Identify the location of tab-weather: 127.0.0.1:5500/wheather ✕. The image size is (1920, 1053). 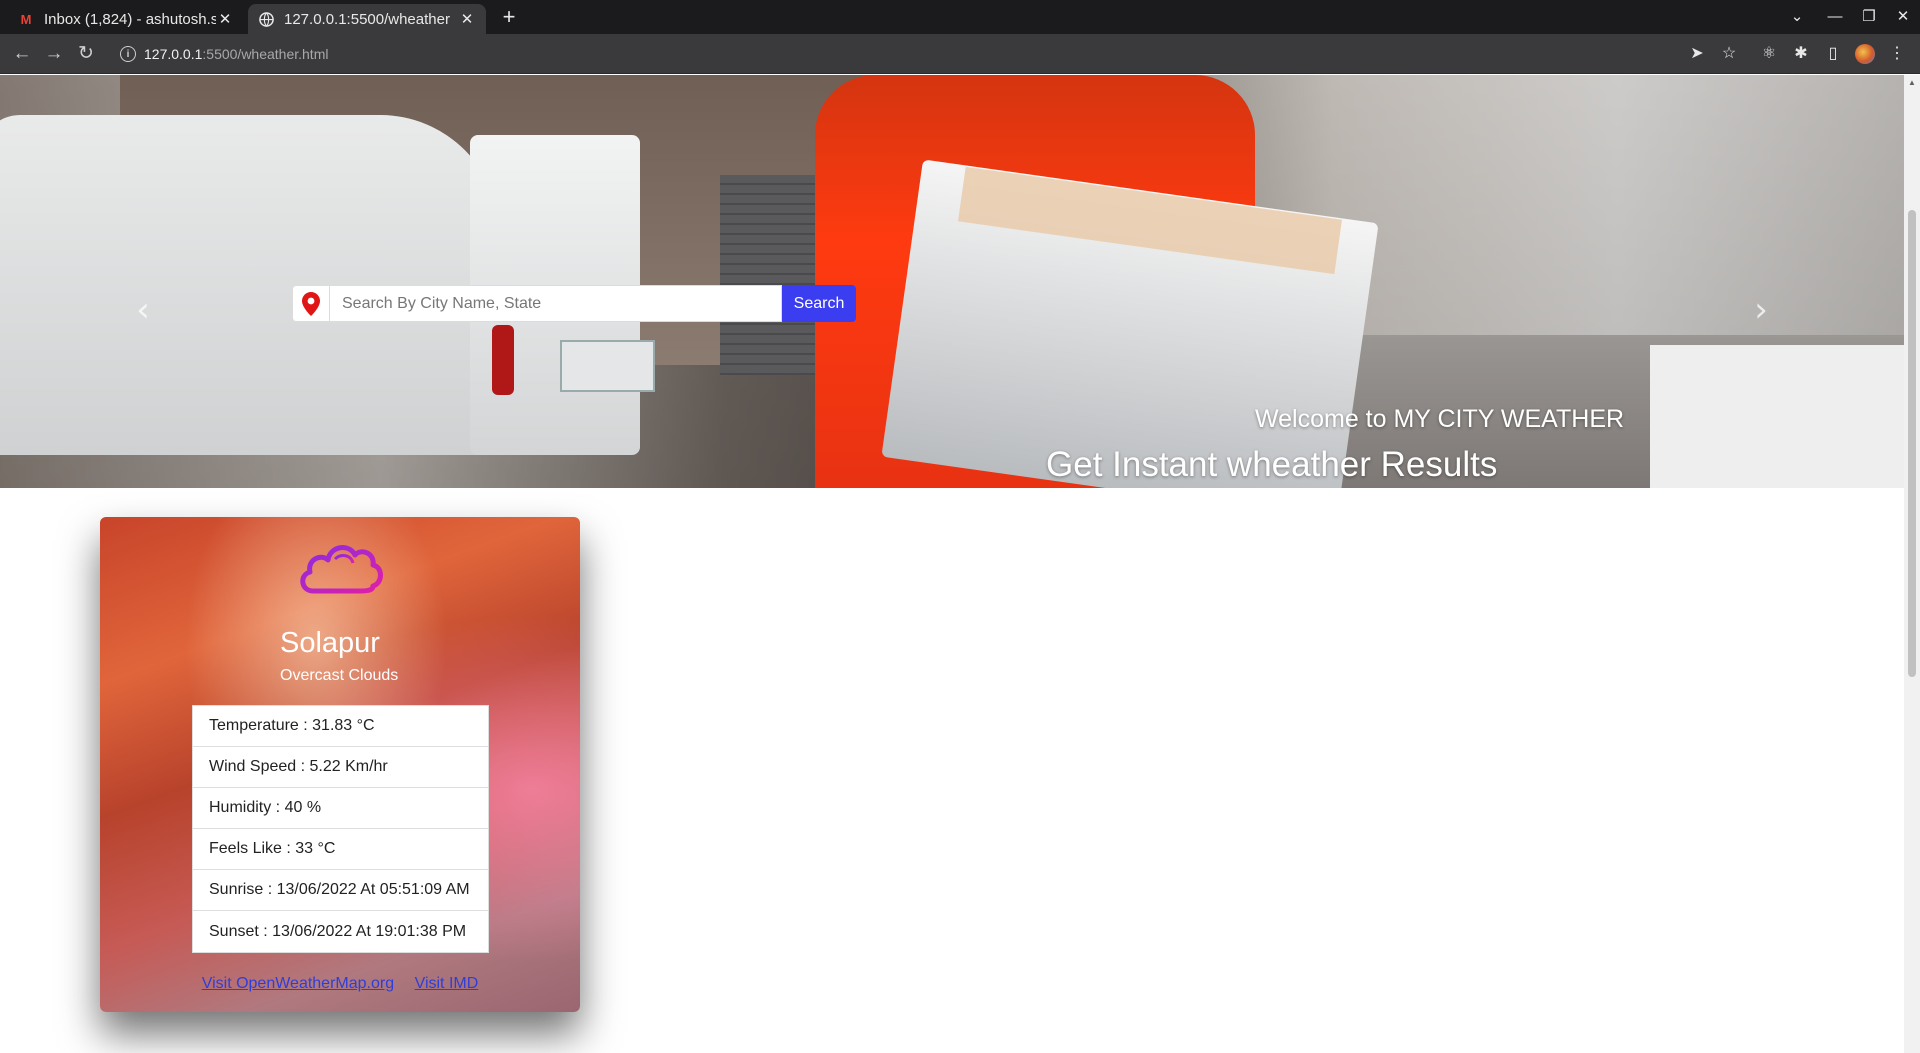
(367, 19).